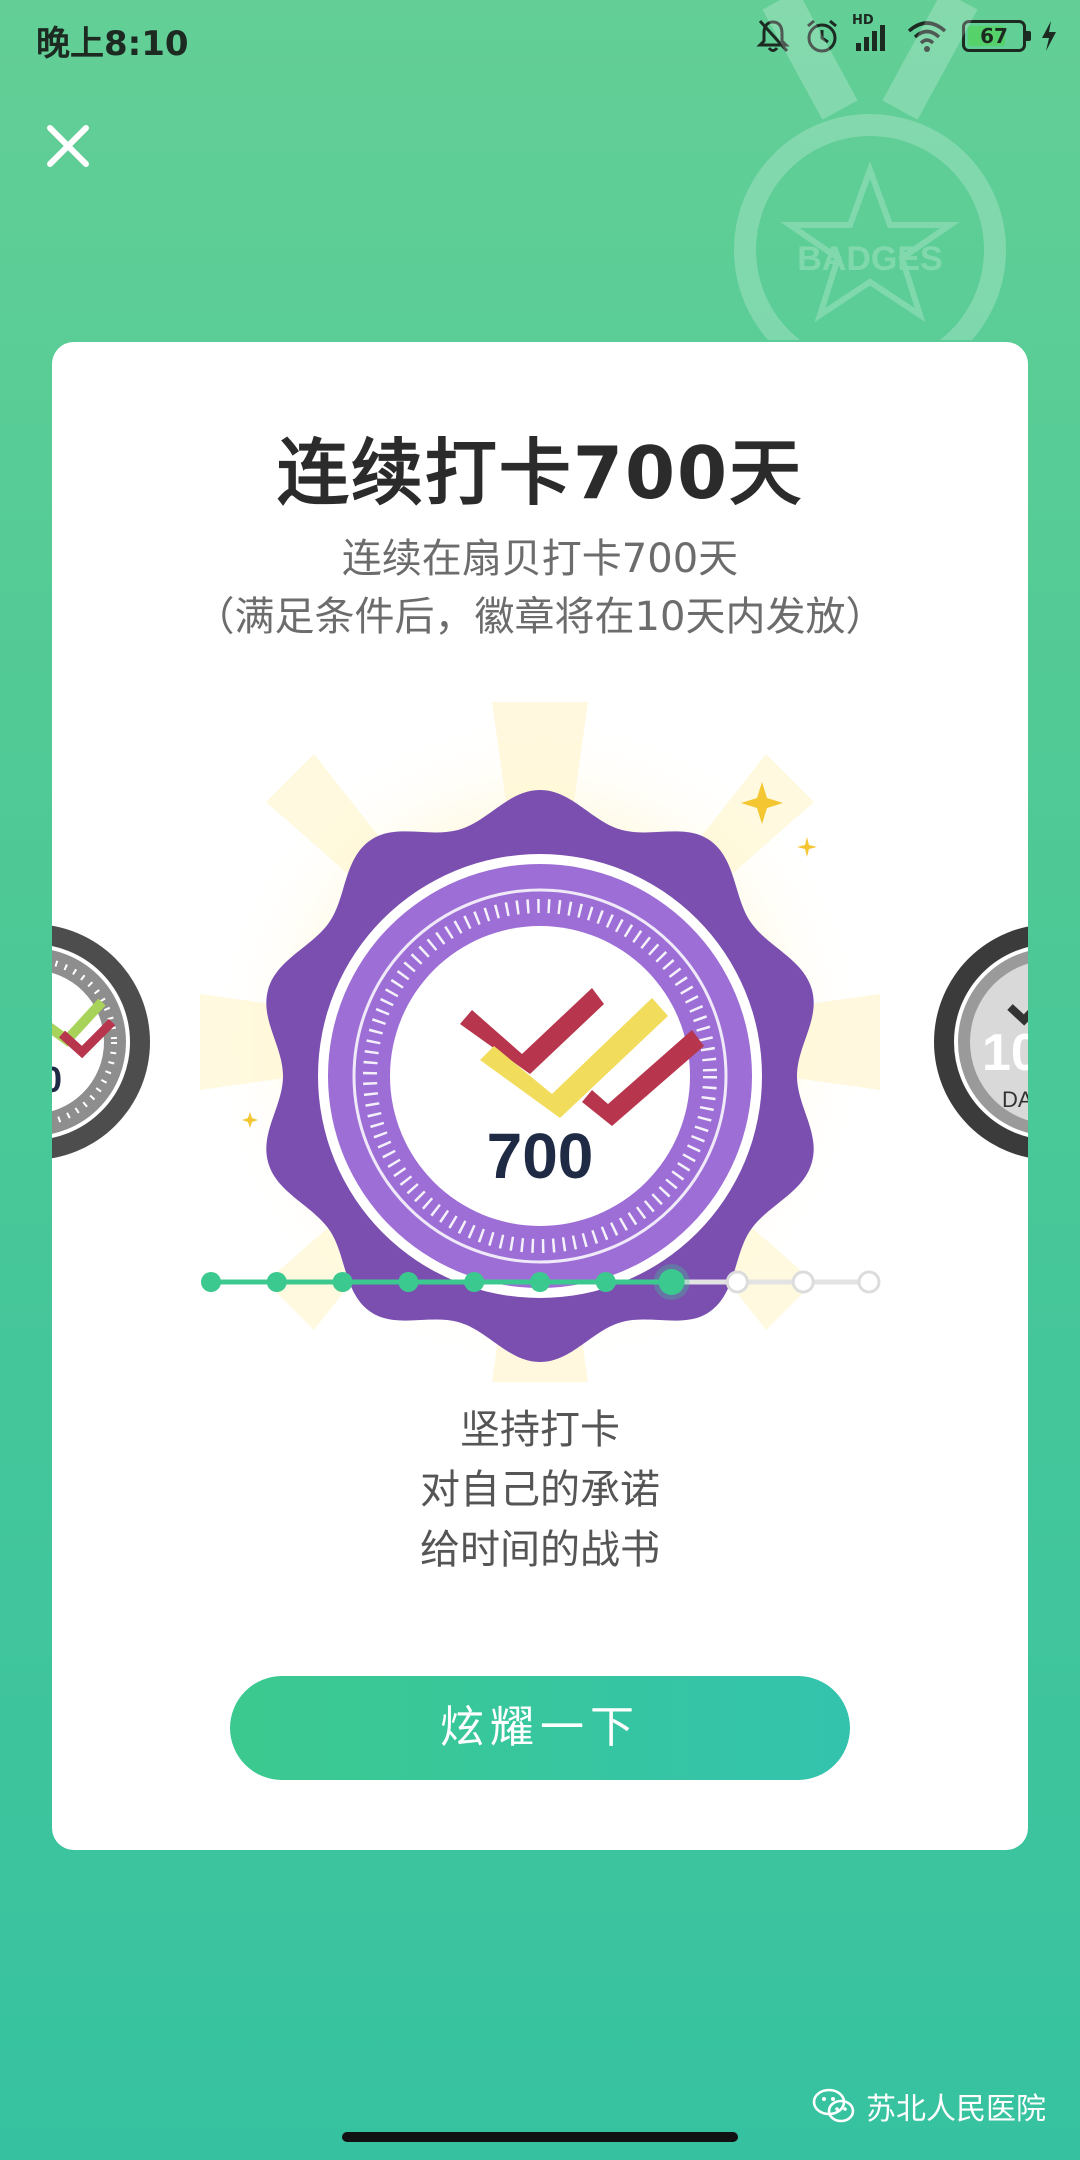 This screenshot has width=1080, height=2160. I want to click on badge-progress, so click(540, 1282).